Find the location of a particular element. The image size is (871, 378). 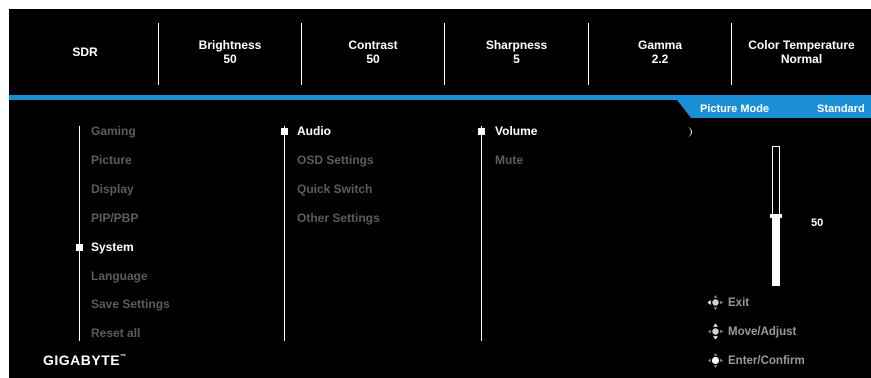

menu-item-pip-pbp: PIP/PBP is located at coordinates (114, 218).